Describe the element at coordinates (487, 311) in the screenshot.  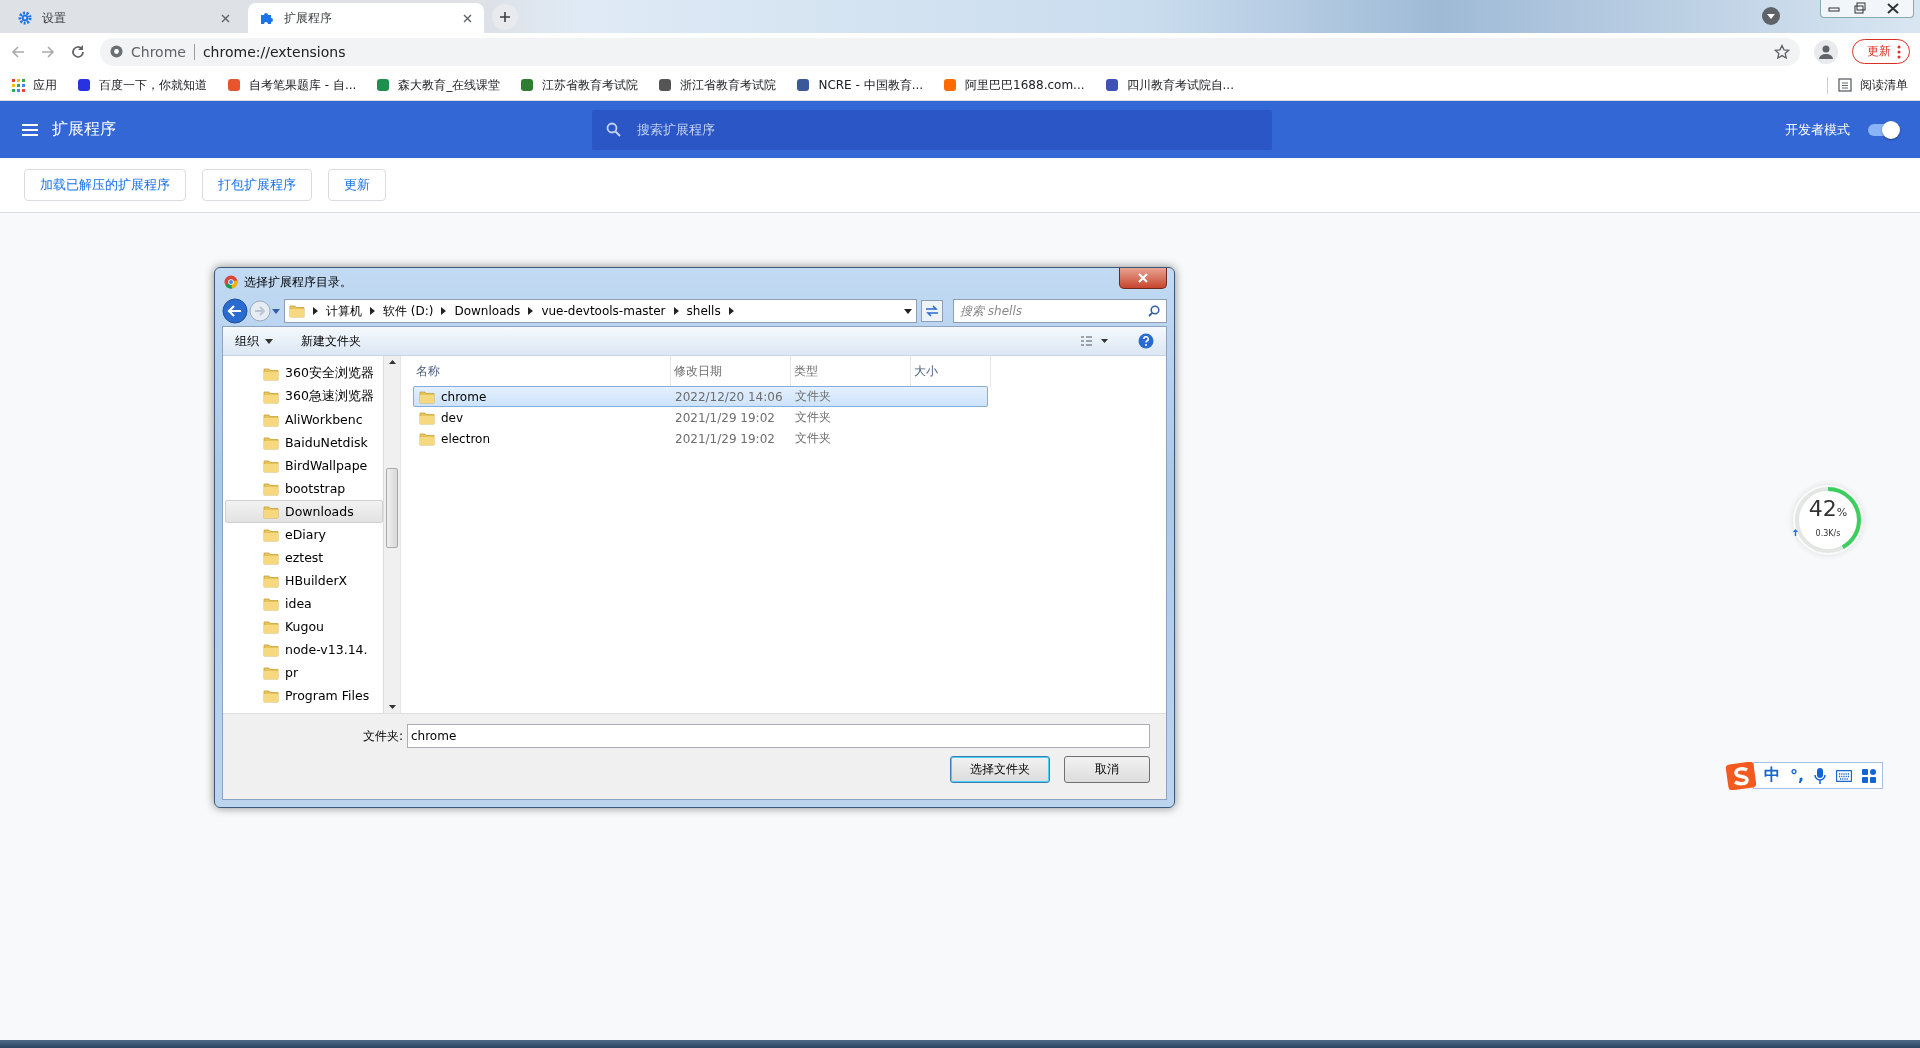
I see `breadcrumb-segment: Downloads` at that location.